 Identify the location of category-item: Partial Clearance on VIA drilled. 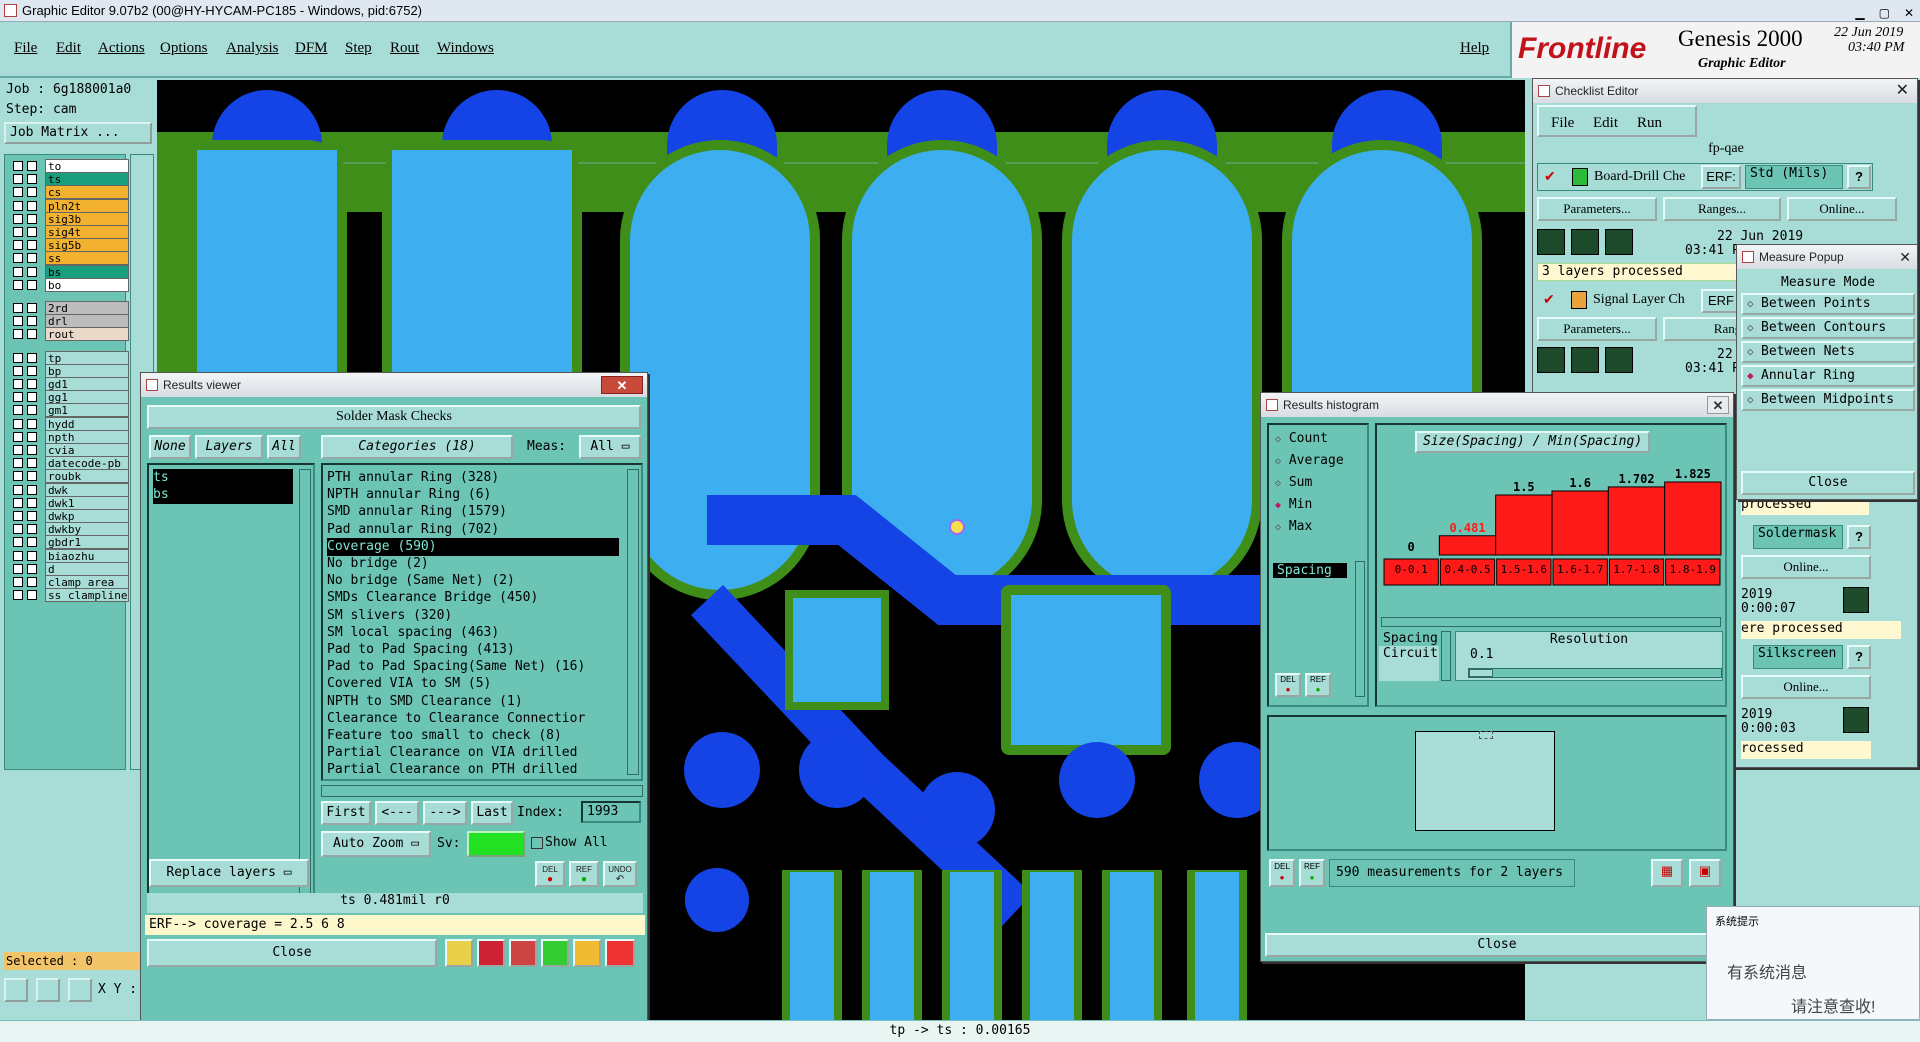
(452, 753).